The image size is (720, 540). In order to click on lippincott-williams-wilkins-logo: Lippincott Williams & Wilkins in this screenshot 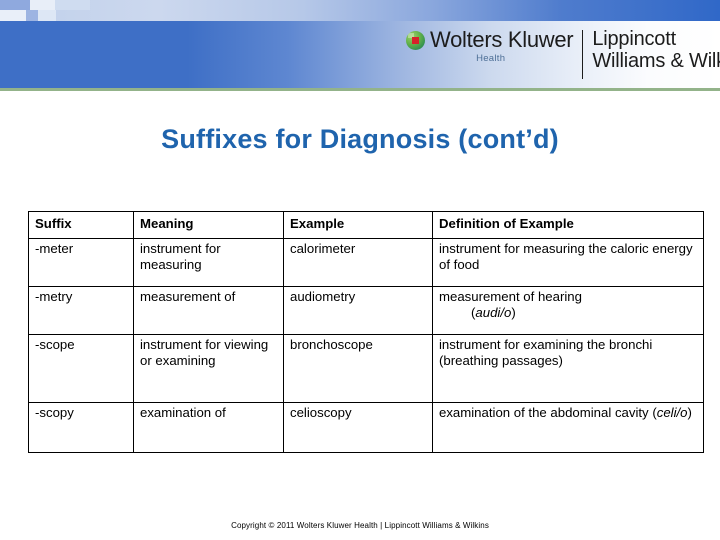, I will do `click(651, 50)`.